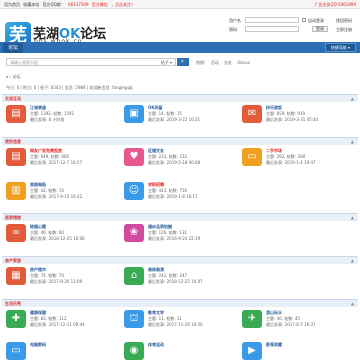 Image resolution: width=360 pixels, height=360 pixels. I want to click on forum-icon: ✉, so click(252, 114).